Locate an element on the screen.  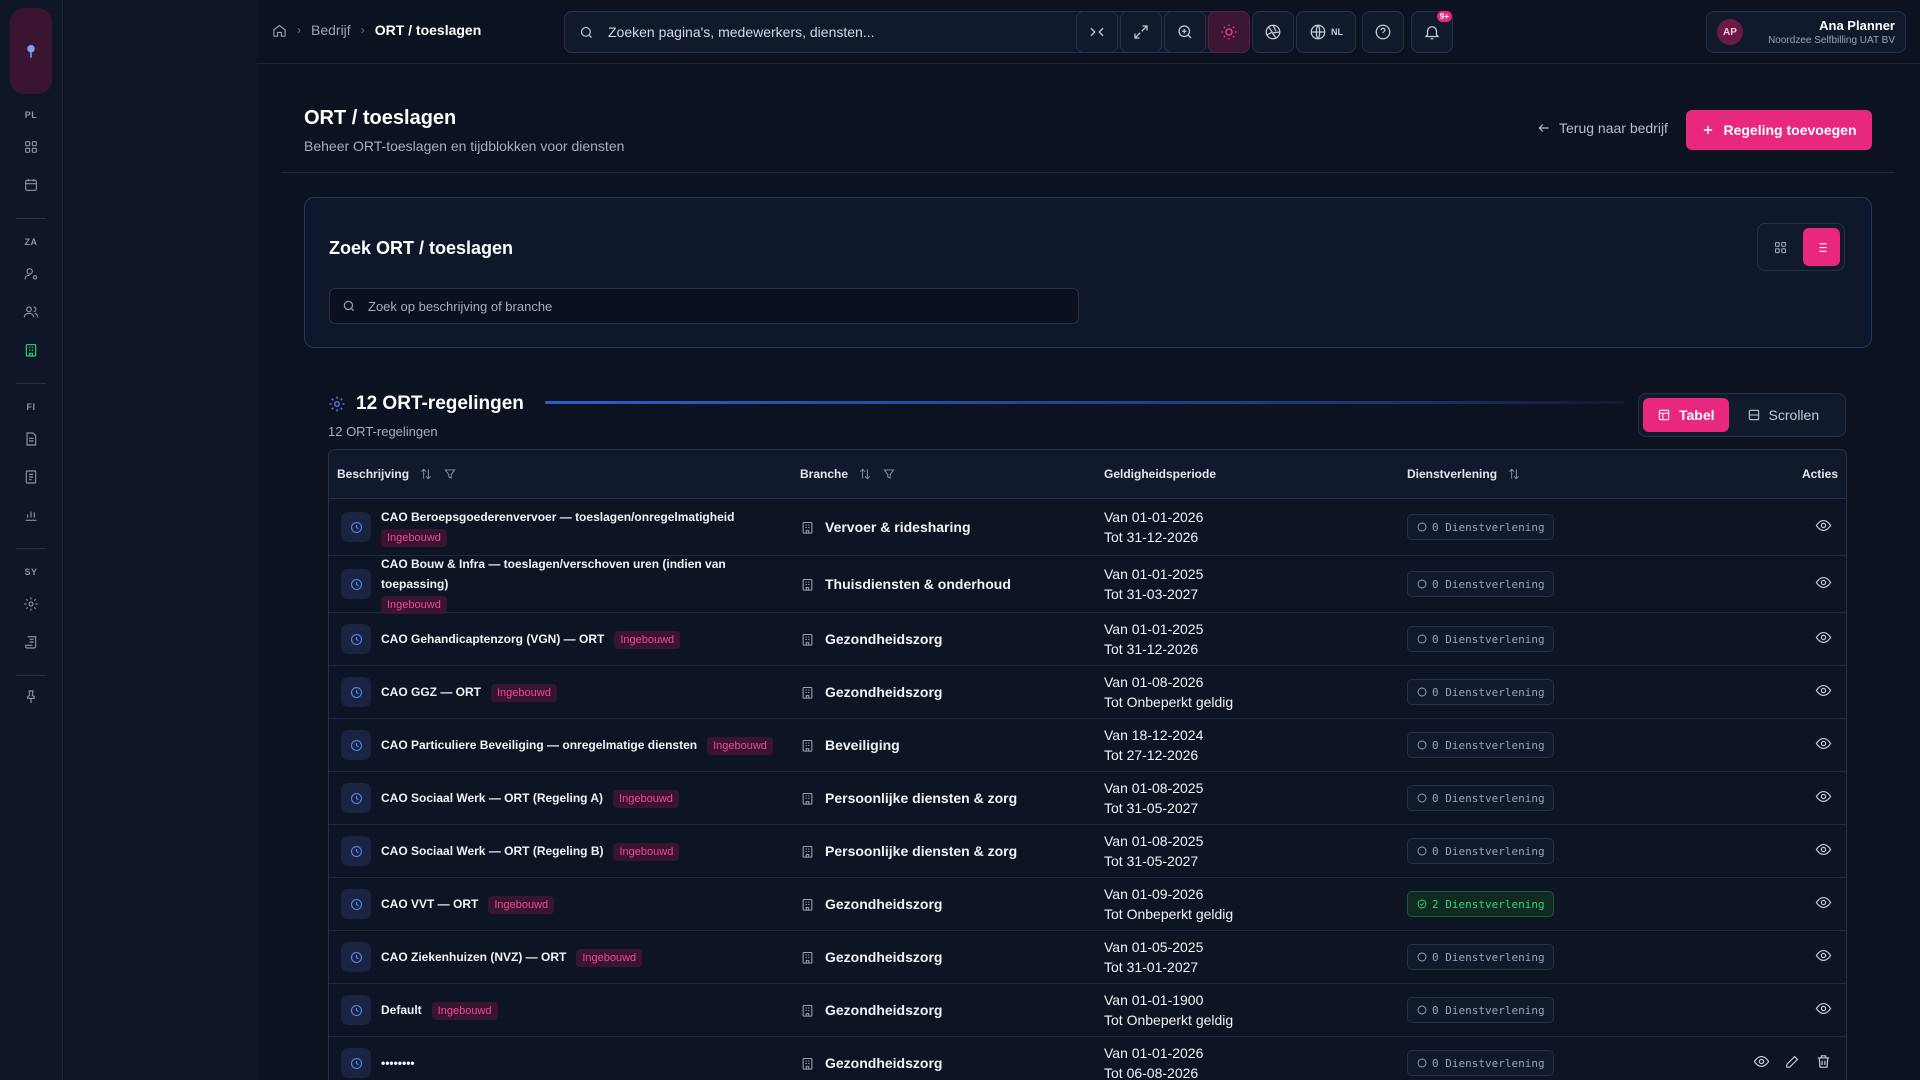
sidebar-item-logs is located at coordinates (31, 642).